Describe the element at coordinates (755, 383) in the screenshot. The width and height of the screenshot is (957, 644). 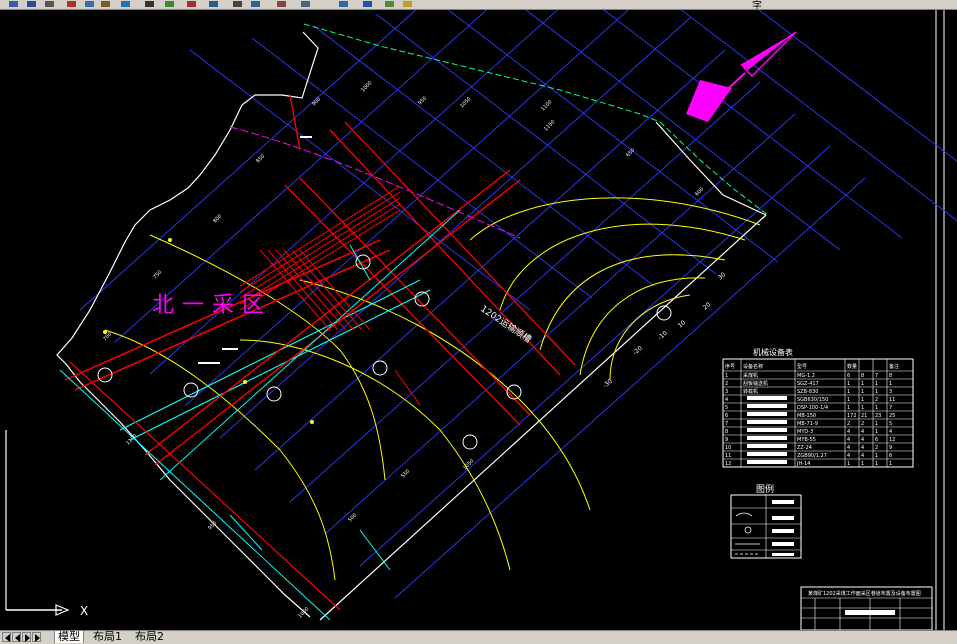
I see `equipment-table-cell: 刮板输送机` at that location.